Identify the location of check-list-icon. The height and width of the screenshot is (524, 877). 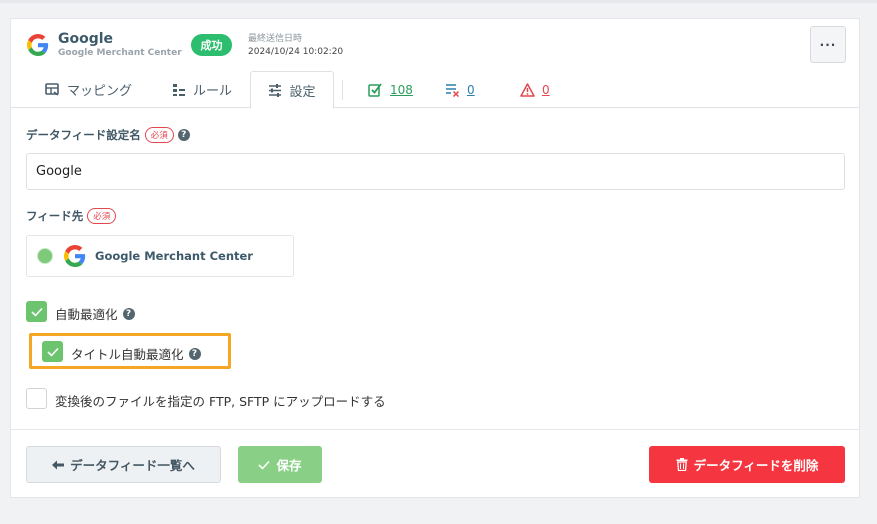
(375, 90).